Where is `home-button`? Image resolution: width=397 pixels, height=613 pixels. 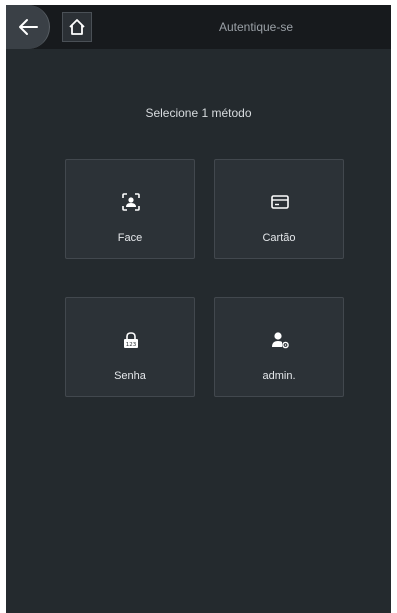
home-button is located at coordinates (77, 27).